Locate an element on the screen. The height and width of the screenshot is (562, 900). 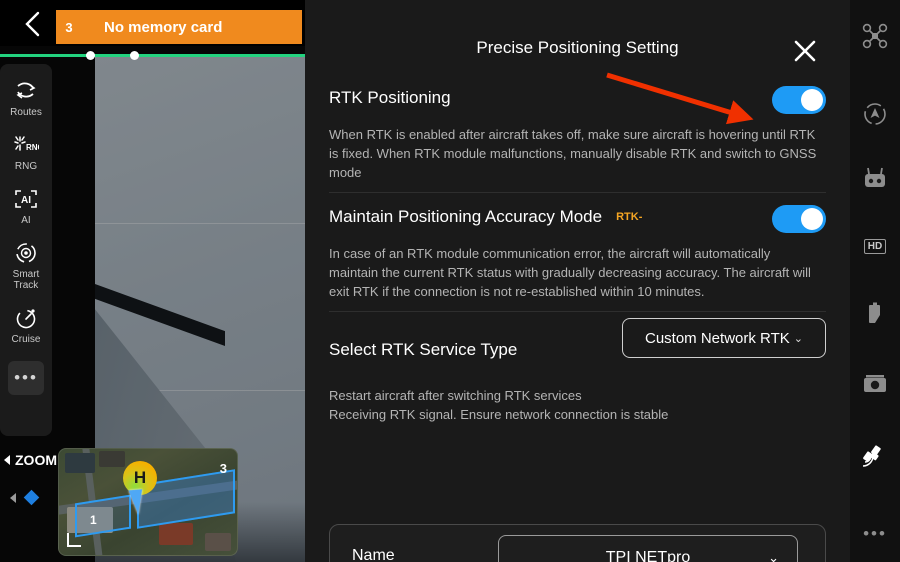
sidebar-item-label: Smart Track is located at coordinates (26, 280).